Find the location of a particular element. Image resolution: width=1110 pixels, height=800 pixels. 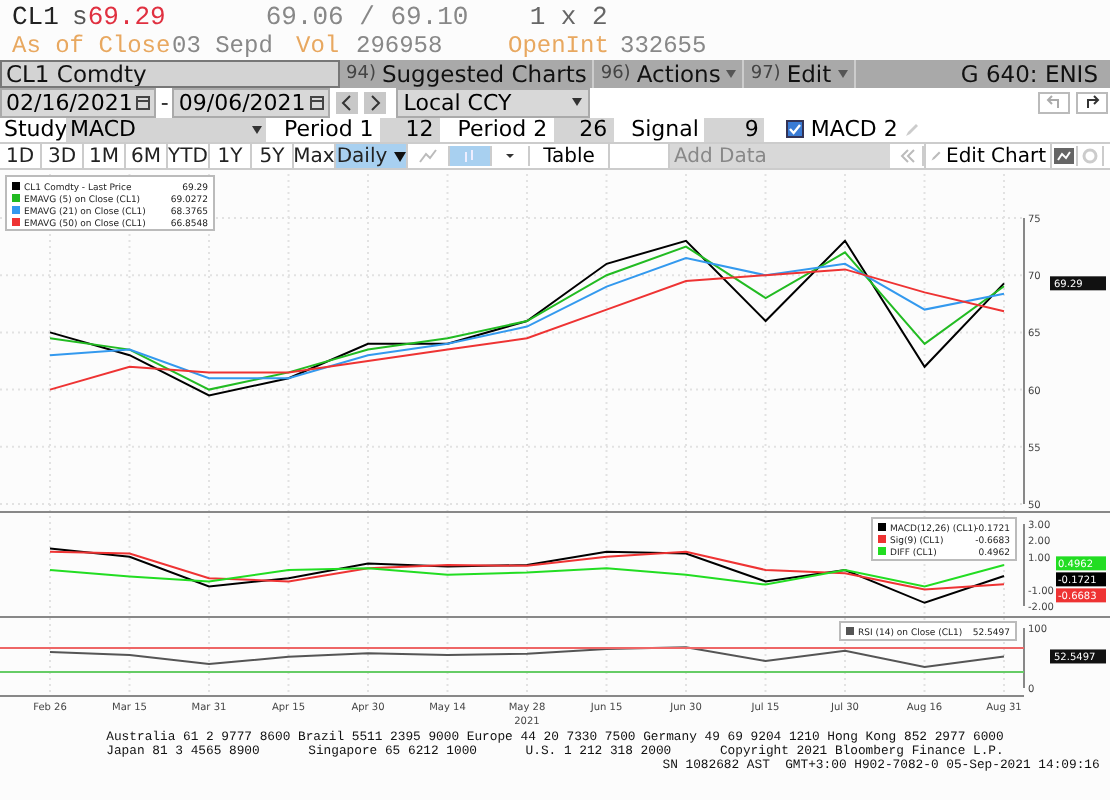

chart-settings-icon is located at coordinates (1065, 156).